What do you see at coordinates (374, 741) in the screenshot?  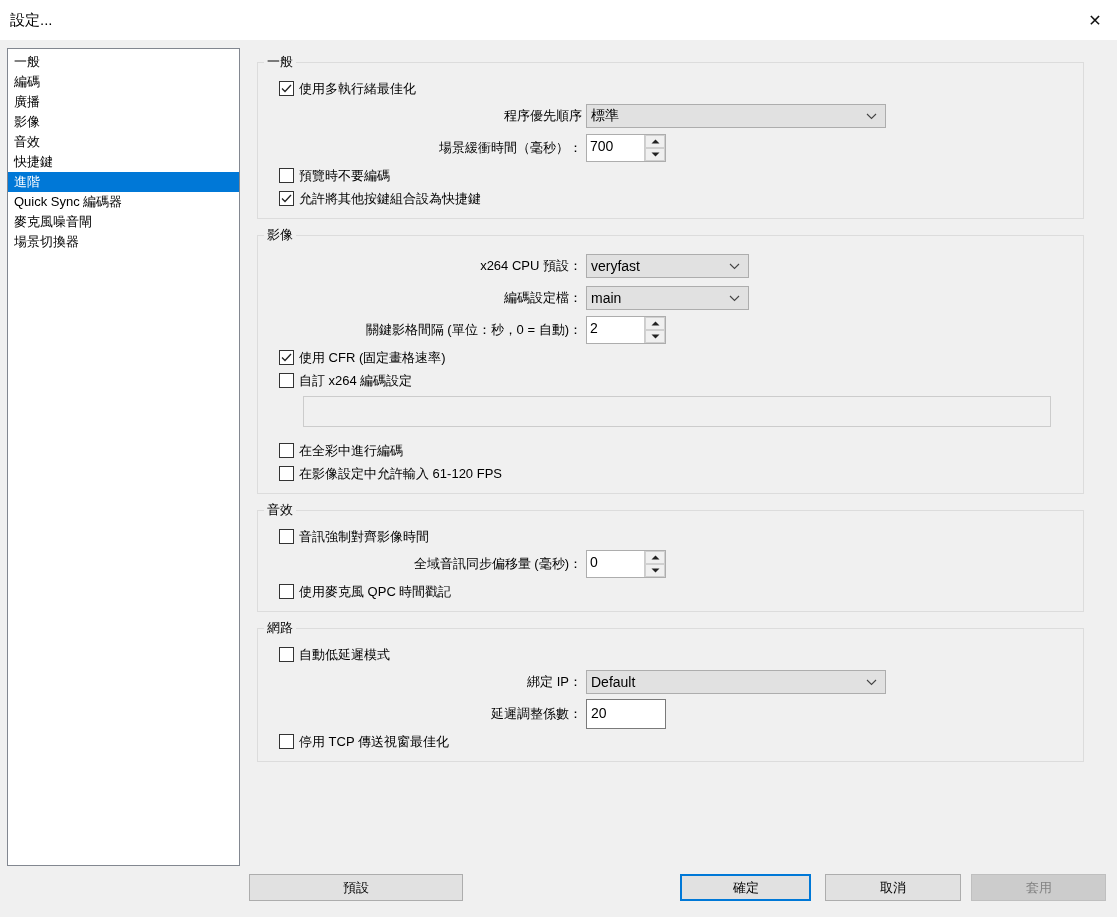 I see `checkbox-label: 停用 TCP 傳送視窗最佳化` at bounding box center [374, 741].